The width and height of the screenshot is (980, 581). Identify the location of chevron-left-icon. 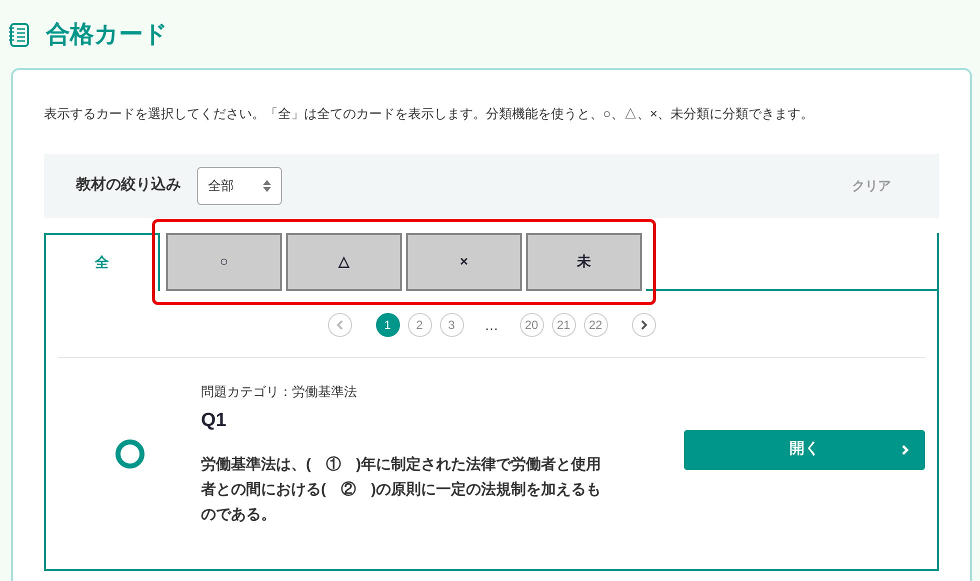
(340, 325).